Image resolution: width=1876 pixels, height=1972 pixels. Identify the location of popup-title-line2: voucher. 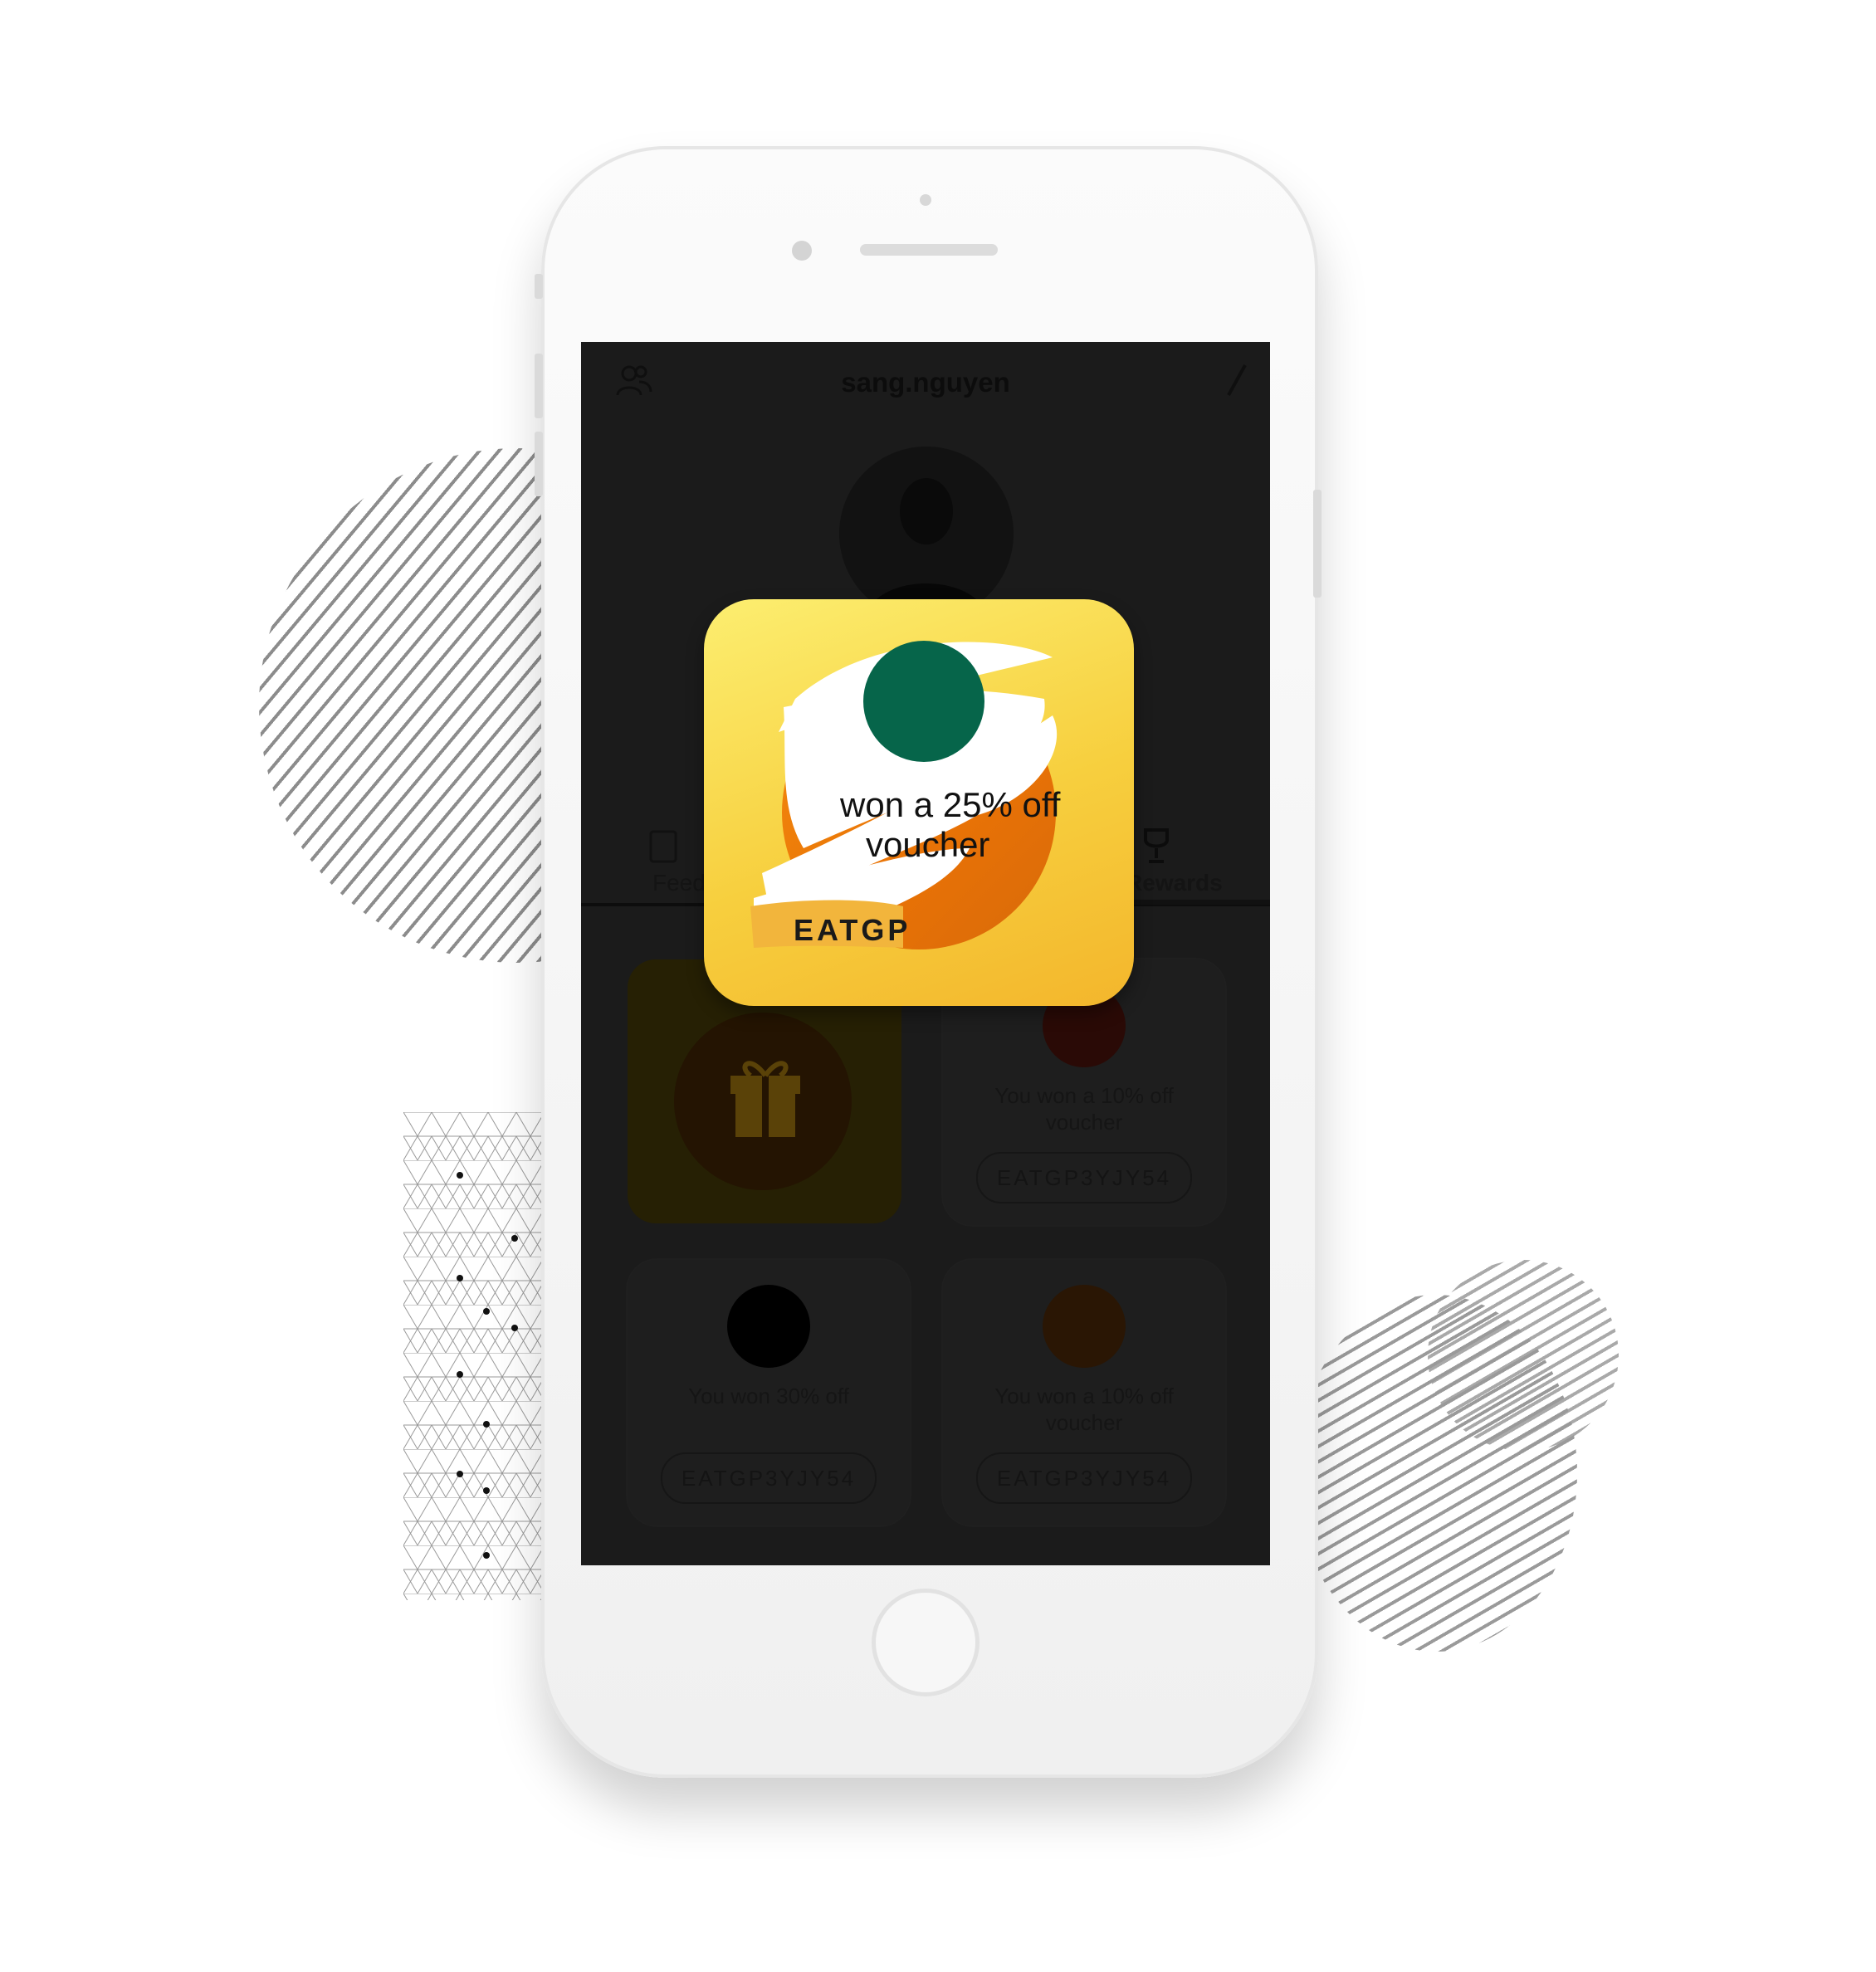
(928, 844).